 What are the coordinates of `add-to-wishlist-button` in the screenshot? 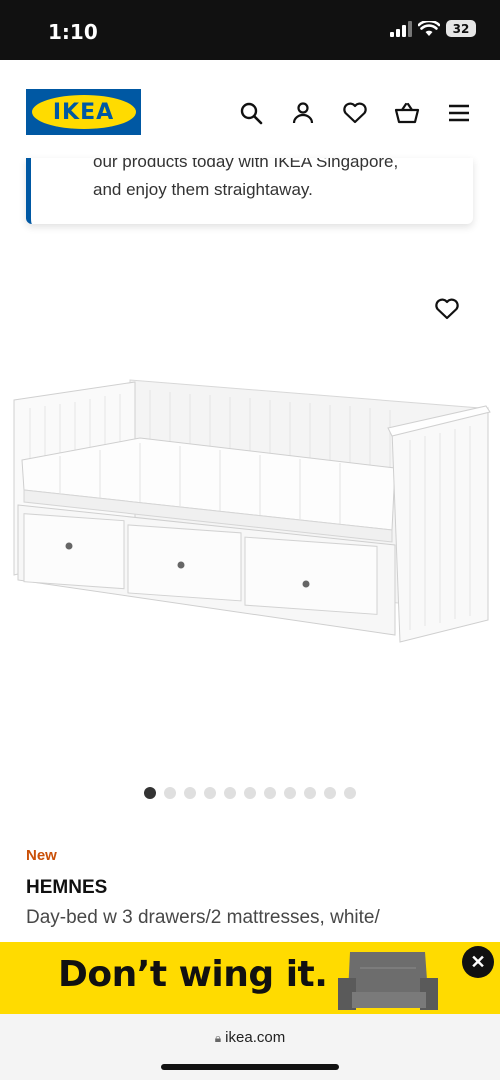 It's located at (447, 309).